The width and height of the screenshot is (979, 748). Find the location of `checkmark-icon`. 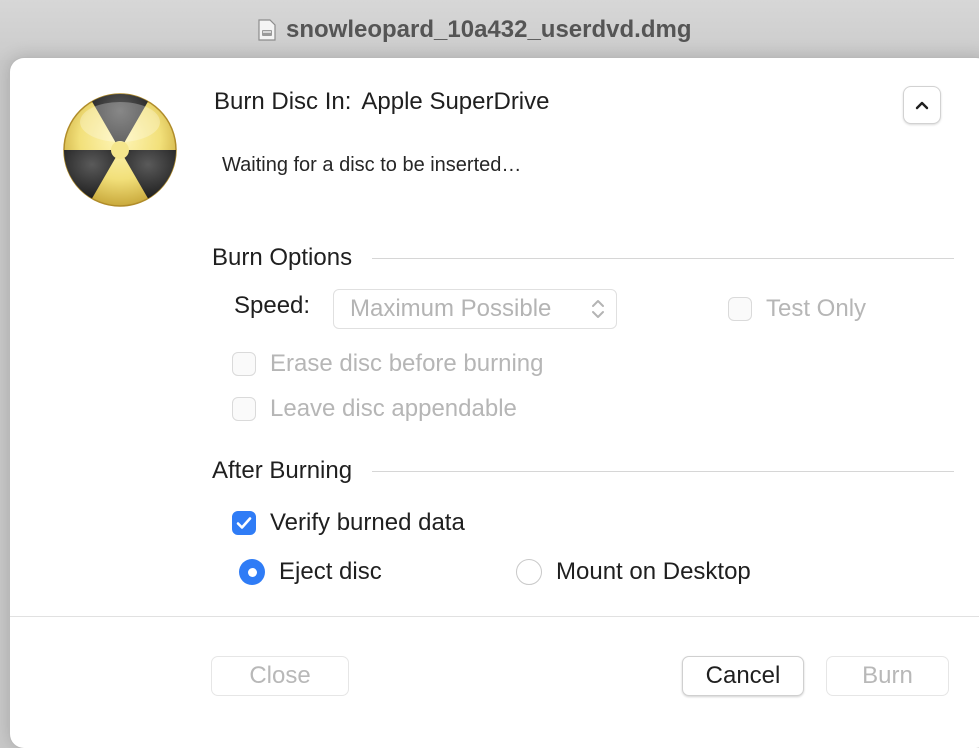

checkmark-icon is located at coordinates (244, 523).